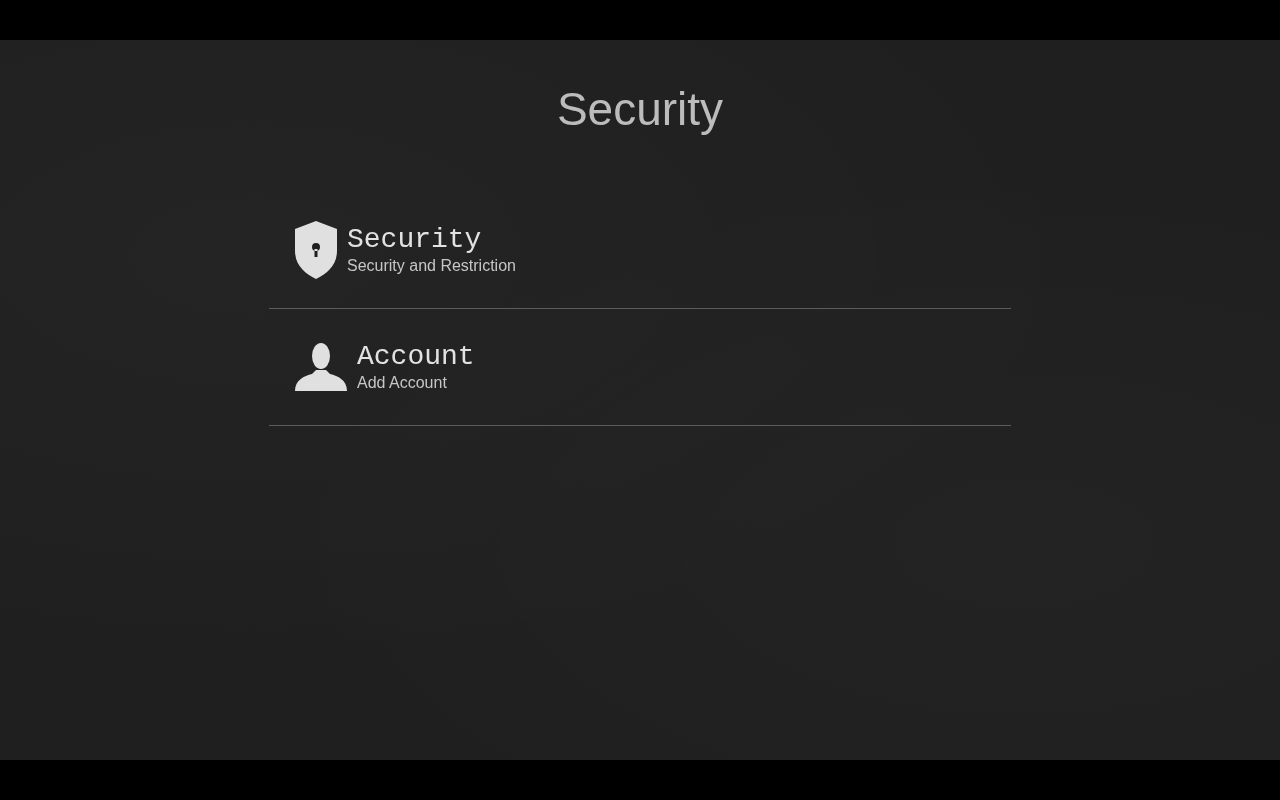  What do you see at coordinates (402, 383) in the screenshot?
I see `item-subtitle: Add Account` at bounding box center [402, 383].